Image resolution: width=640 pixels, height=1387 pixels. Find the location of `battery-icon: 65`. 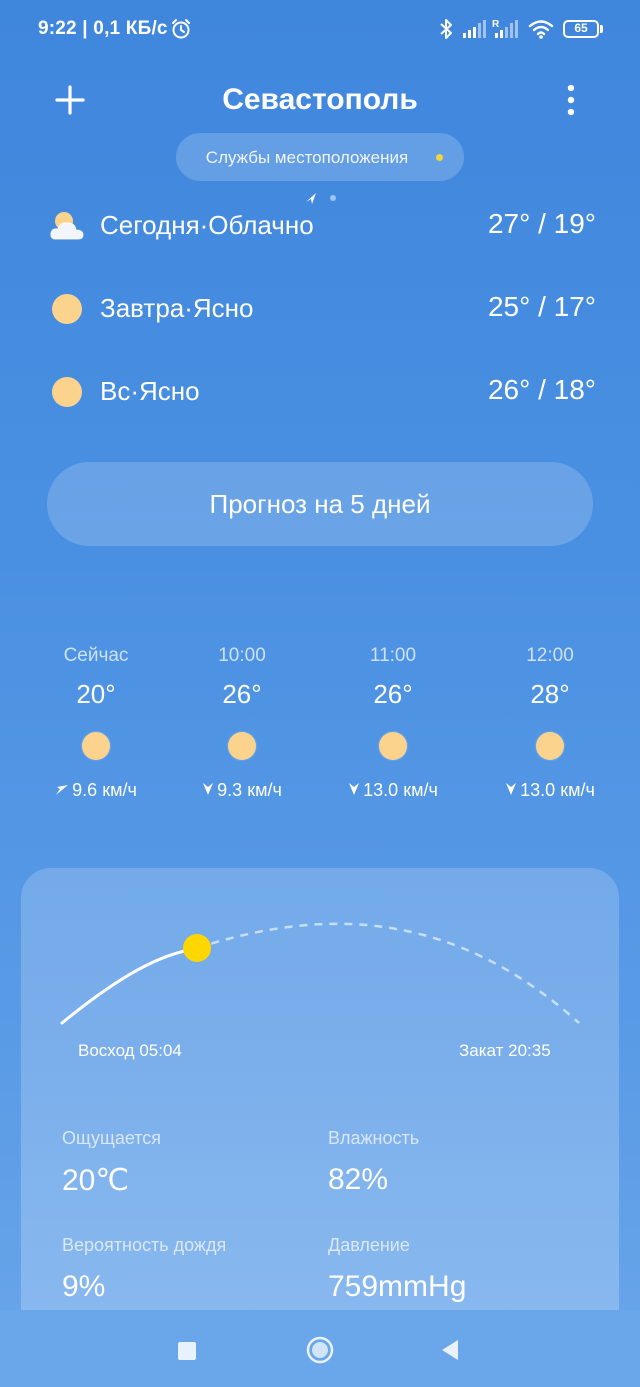

battery-icon: 65 is located at coordinates (581, 29).